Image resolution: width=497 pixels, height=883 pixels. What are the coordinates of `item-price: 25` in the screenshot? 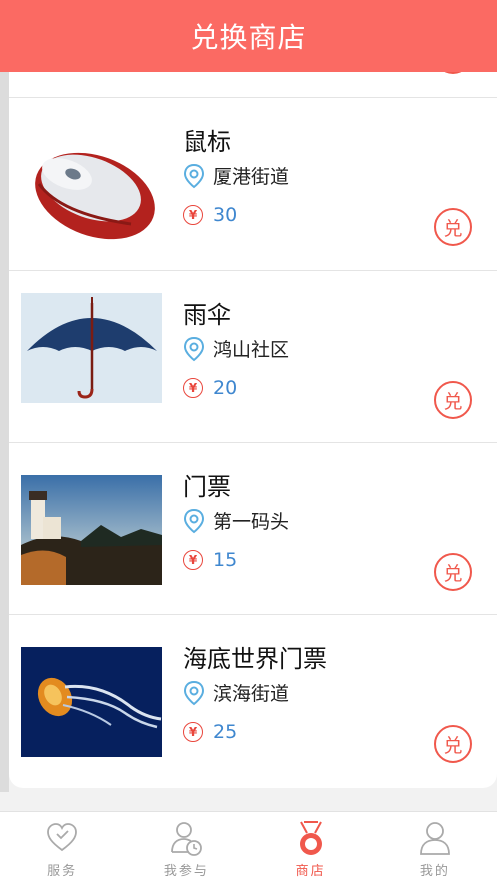 It's located at (225, 732).